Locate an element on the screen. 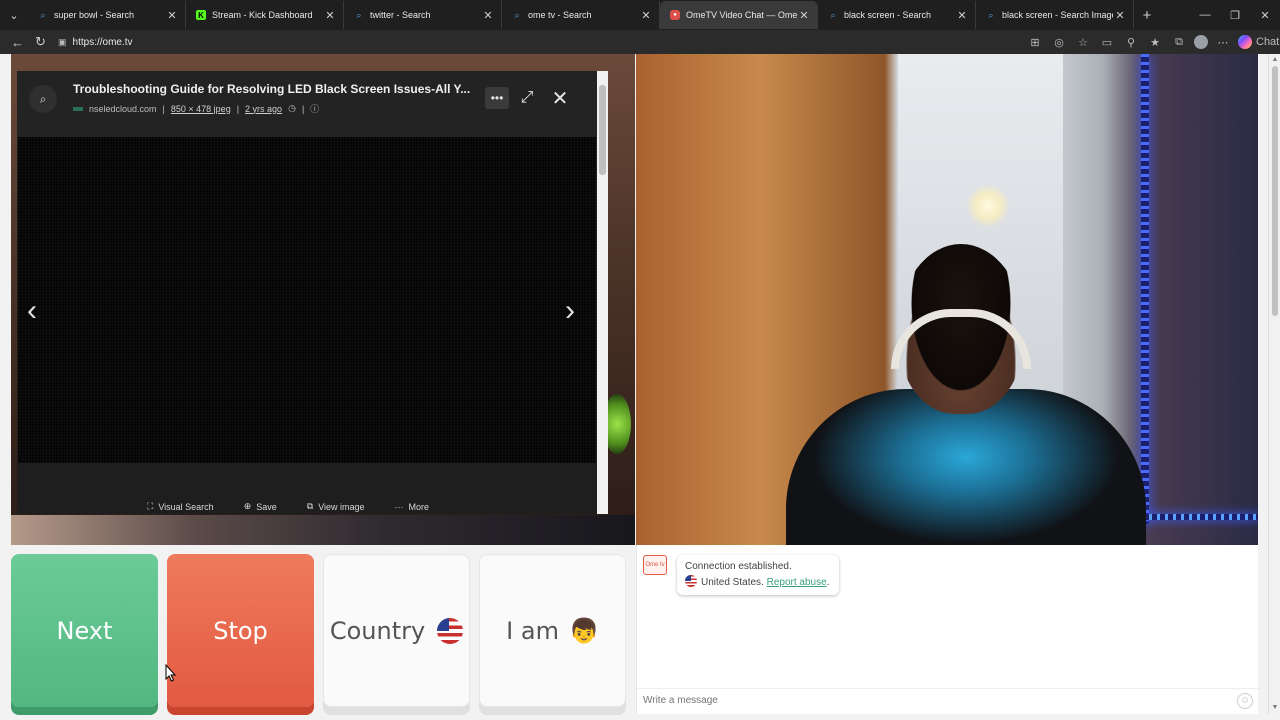 This screenshot has width=1280, height=720. report-abuse-link: Report abuse is located at coordinates (797, 582).